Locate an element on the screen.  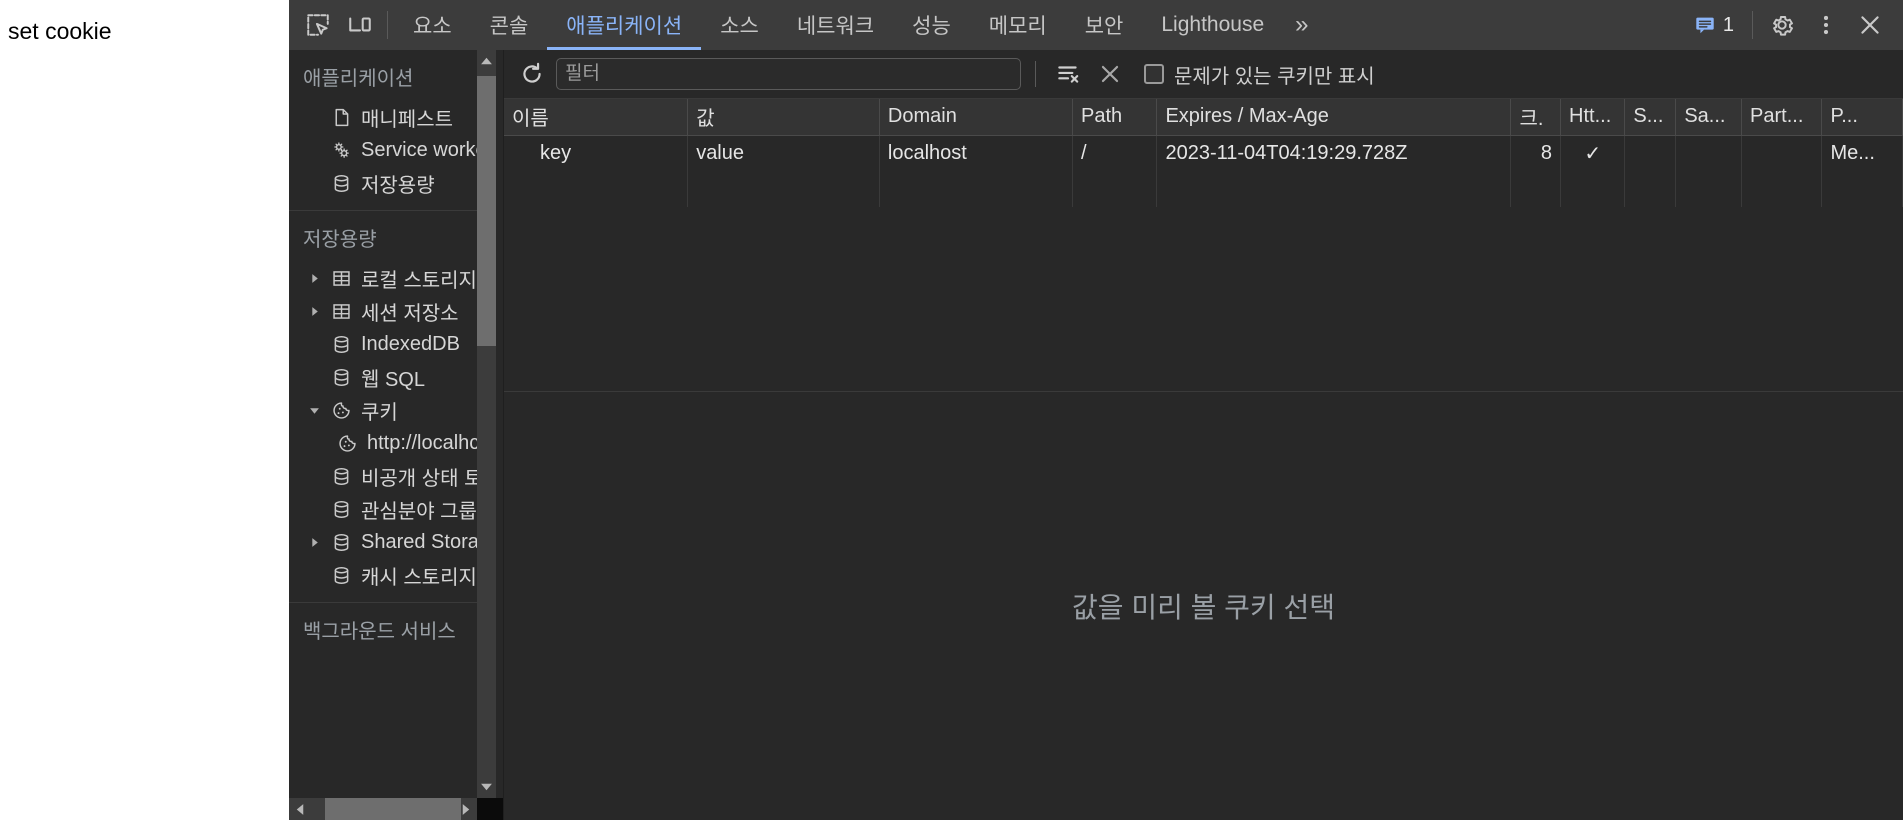
column-header-expires: Expires / Max-Age is located at coordinates (1334, 117).